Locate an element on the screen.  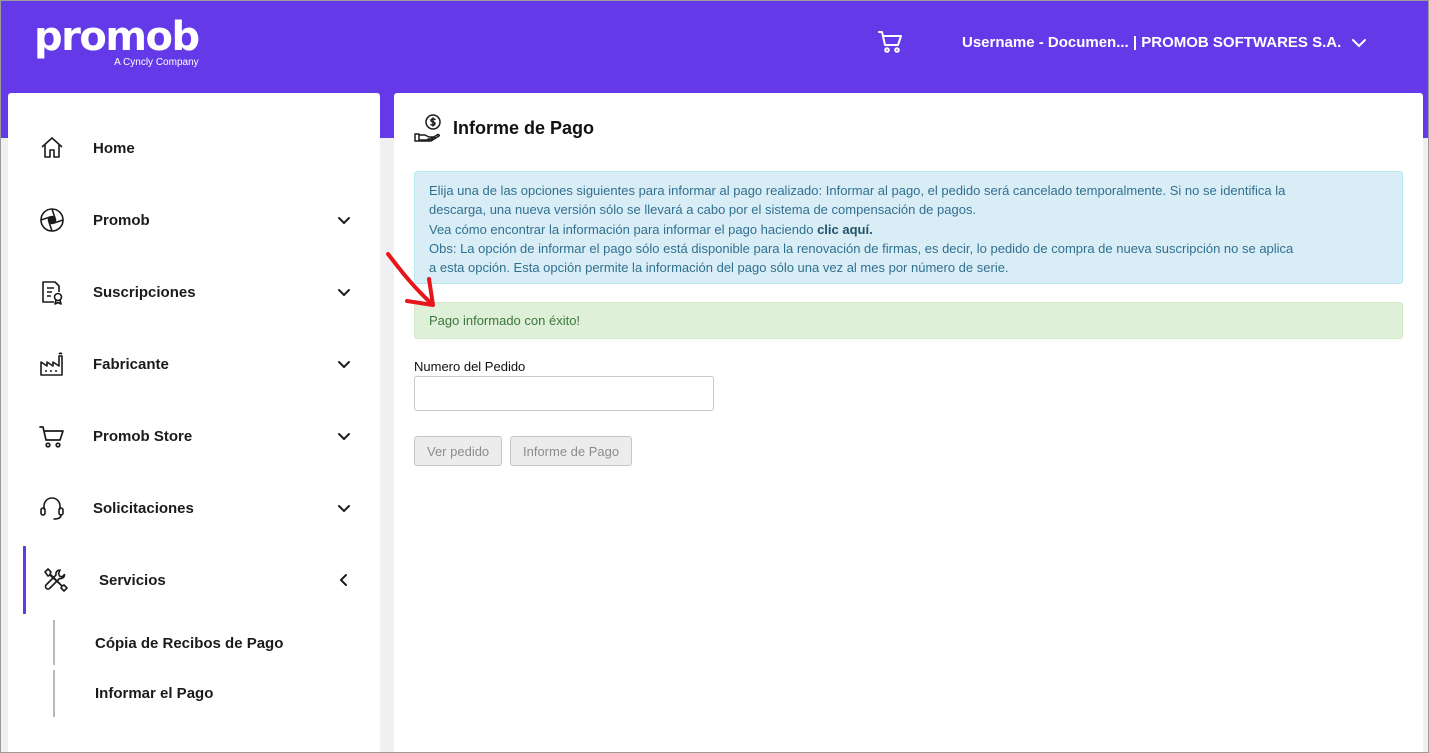
success-alert: Pago informado con éxito! is located at coordinates (908, 320).